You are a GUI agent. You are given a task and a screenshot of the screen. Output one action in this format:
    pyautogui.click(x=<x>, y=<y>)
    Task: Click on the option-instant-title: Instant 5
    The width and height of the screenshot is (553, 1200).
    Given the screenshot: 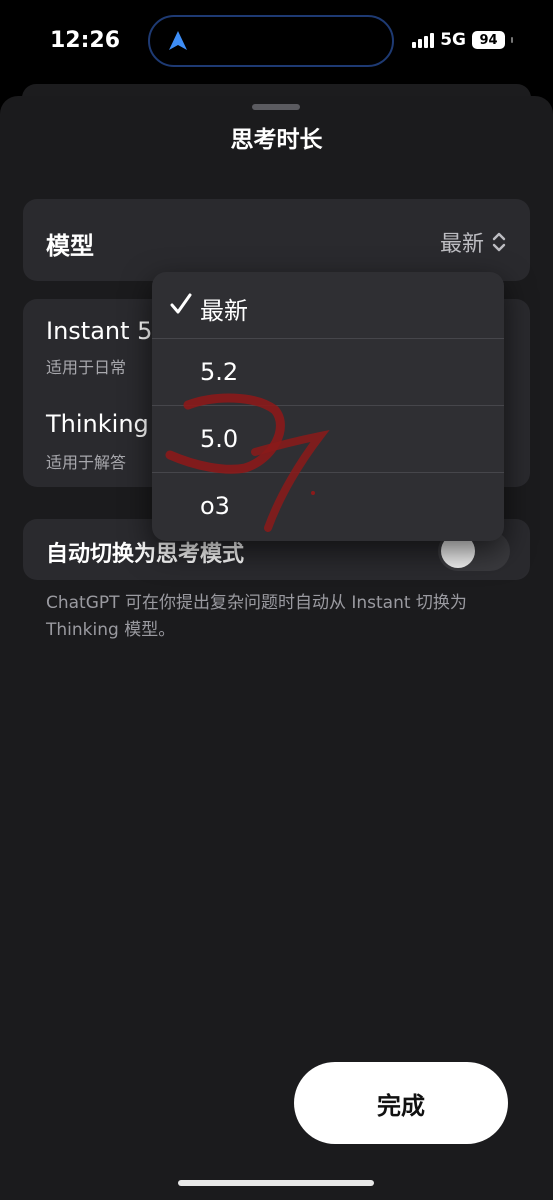 What is the action you would take?
    pyautogui.click(x=99, y=331)
    